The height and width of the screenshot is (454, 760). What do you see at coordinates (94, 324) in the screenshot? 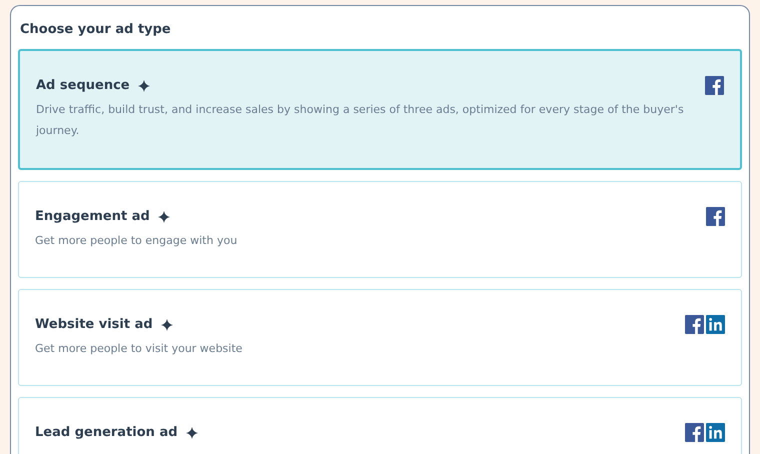
I see `ad-type-name: Website visit ad` at bounding box center [94, 324].